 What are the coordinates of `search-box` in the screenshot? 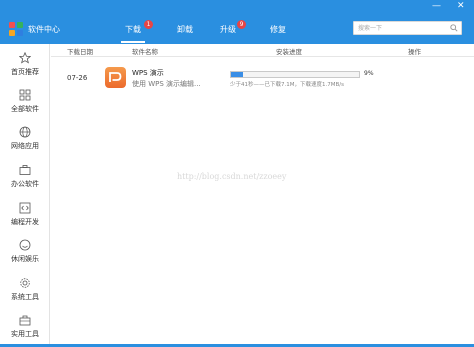 It's located at (407, 28).